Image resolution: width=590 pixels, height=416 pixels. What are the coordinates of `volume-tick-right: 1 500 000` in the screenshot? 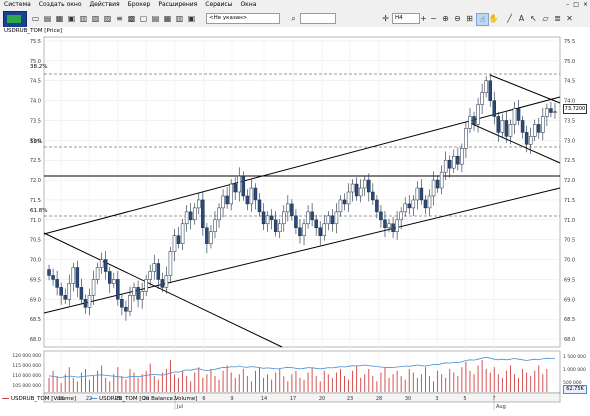 It's located at (574, 357).